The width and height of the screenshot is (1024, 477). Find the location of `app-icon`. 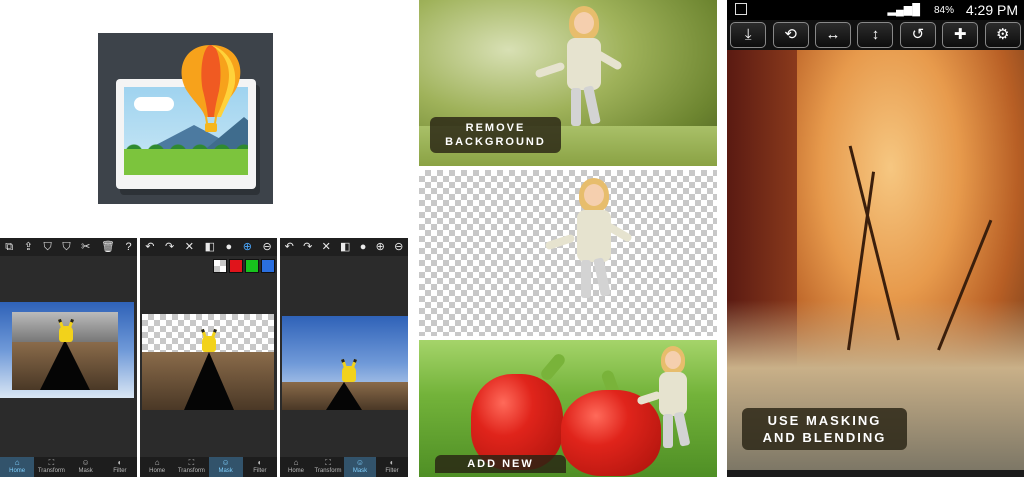

app-icon is located at coordinates (185, 118).